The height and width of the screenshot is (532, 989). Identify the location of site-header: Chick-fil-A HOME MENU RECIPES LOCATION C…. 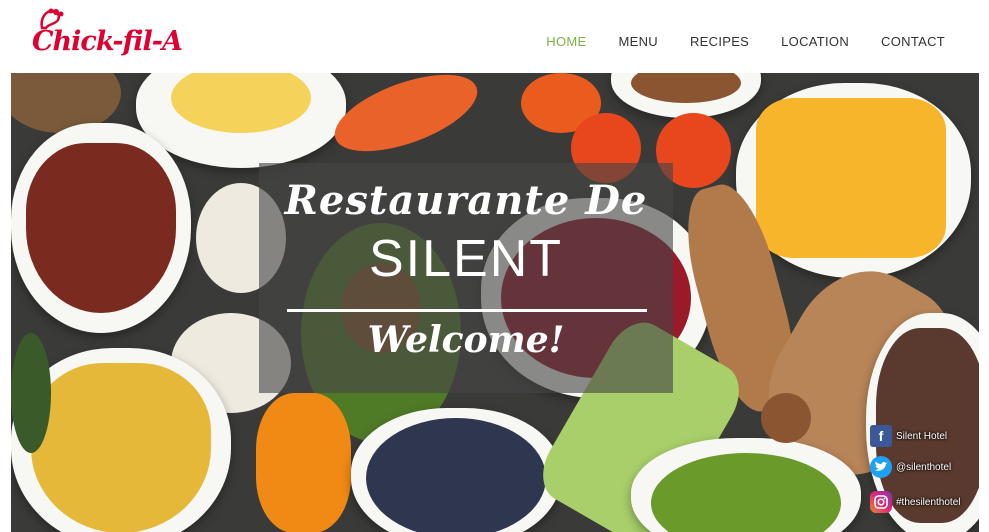
(494, 36).